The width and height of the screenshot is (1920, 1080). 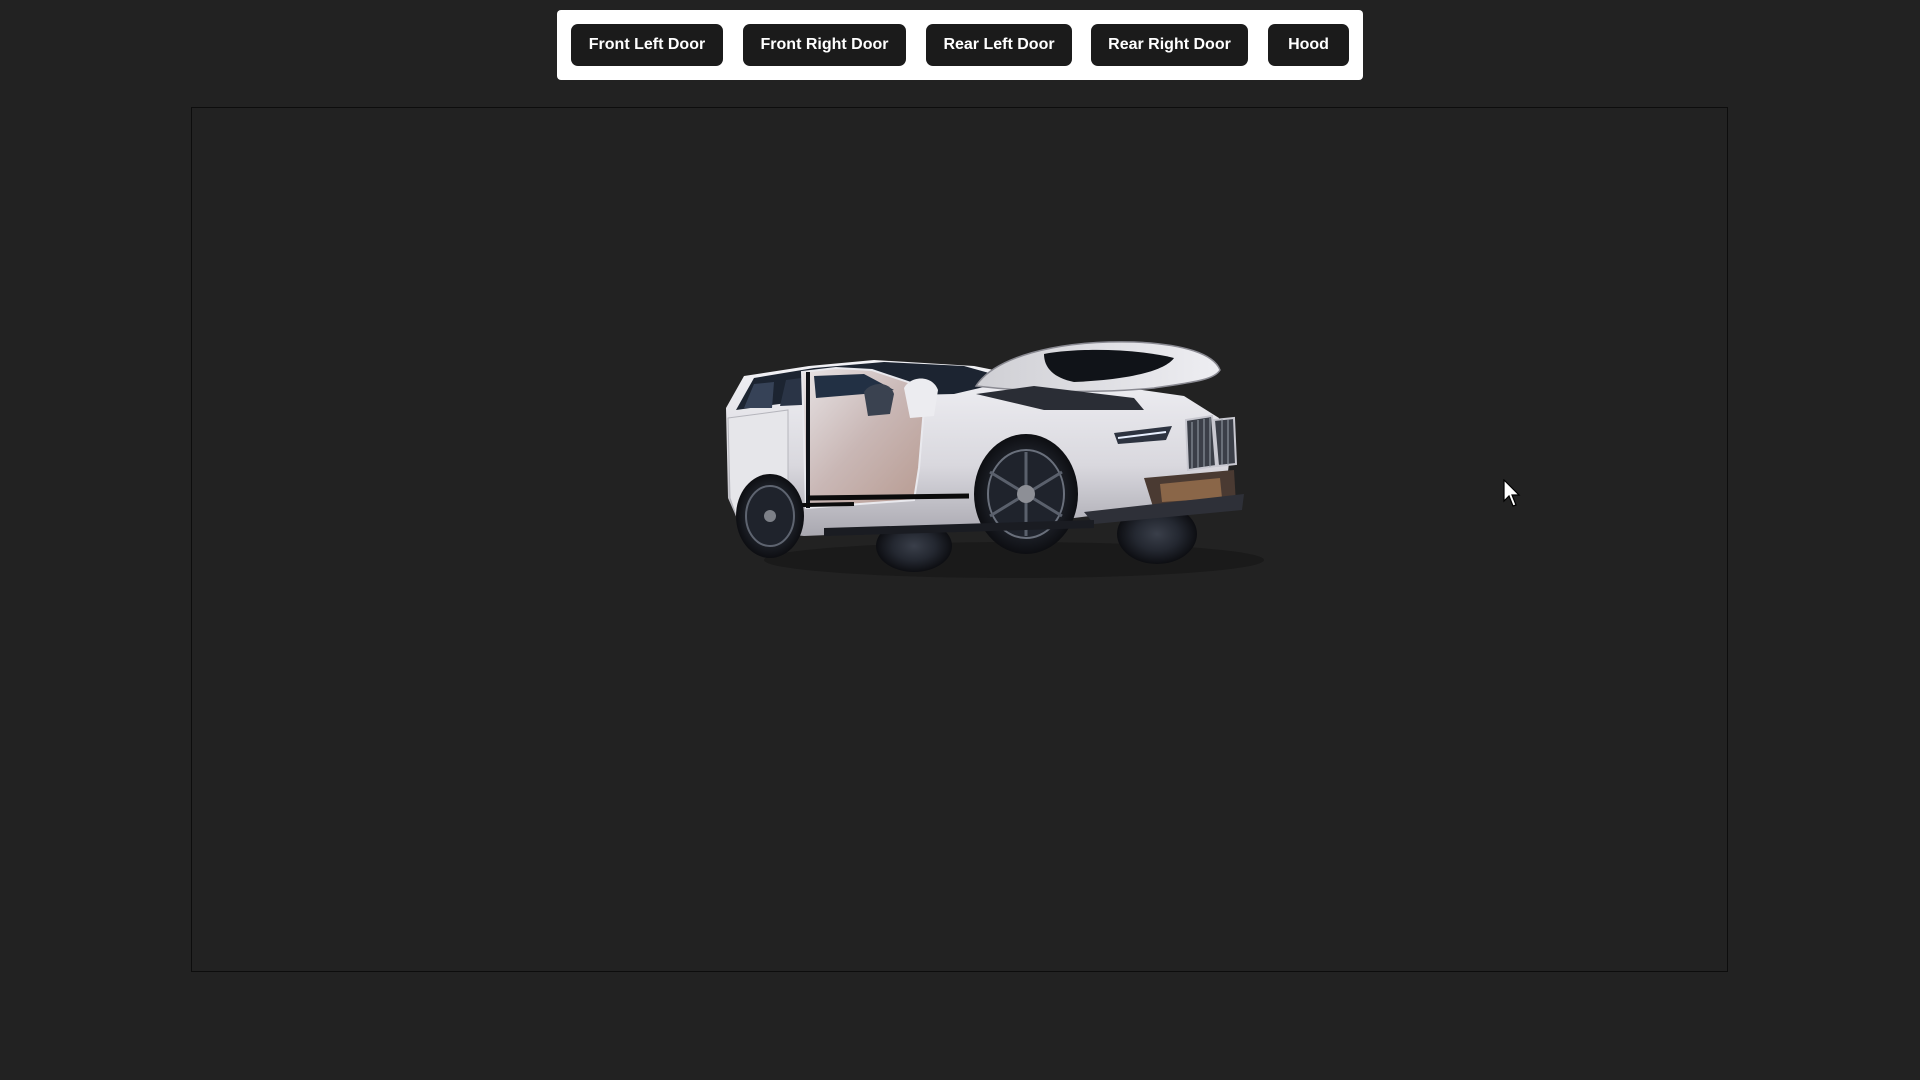 What do you see at coordinates (647, 45) in the screenshot?
I see `front-left-door-button: Front Left Door` at bounding box center [647, 45].